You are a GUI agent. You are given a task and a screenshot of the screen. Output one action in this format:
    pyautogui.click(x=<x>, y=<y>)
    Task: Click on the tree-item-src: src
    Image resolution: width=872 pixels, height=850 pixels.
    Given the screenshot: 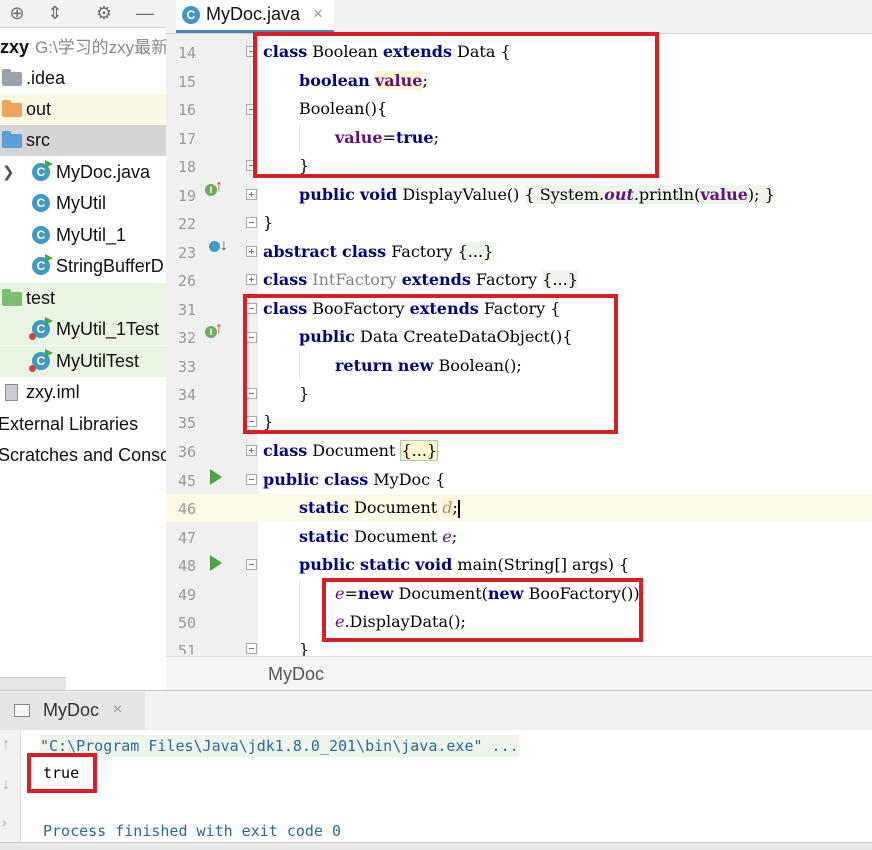 What is the action you would take?
    pyautogui.click(x=83, y=140)
    